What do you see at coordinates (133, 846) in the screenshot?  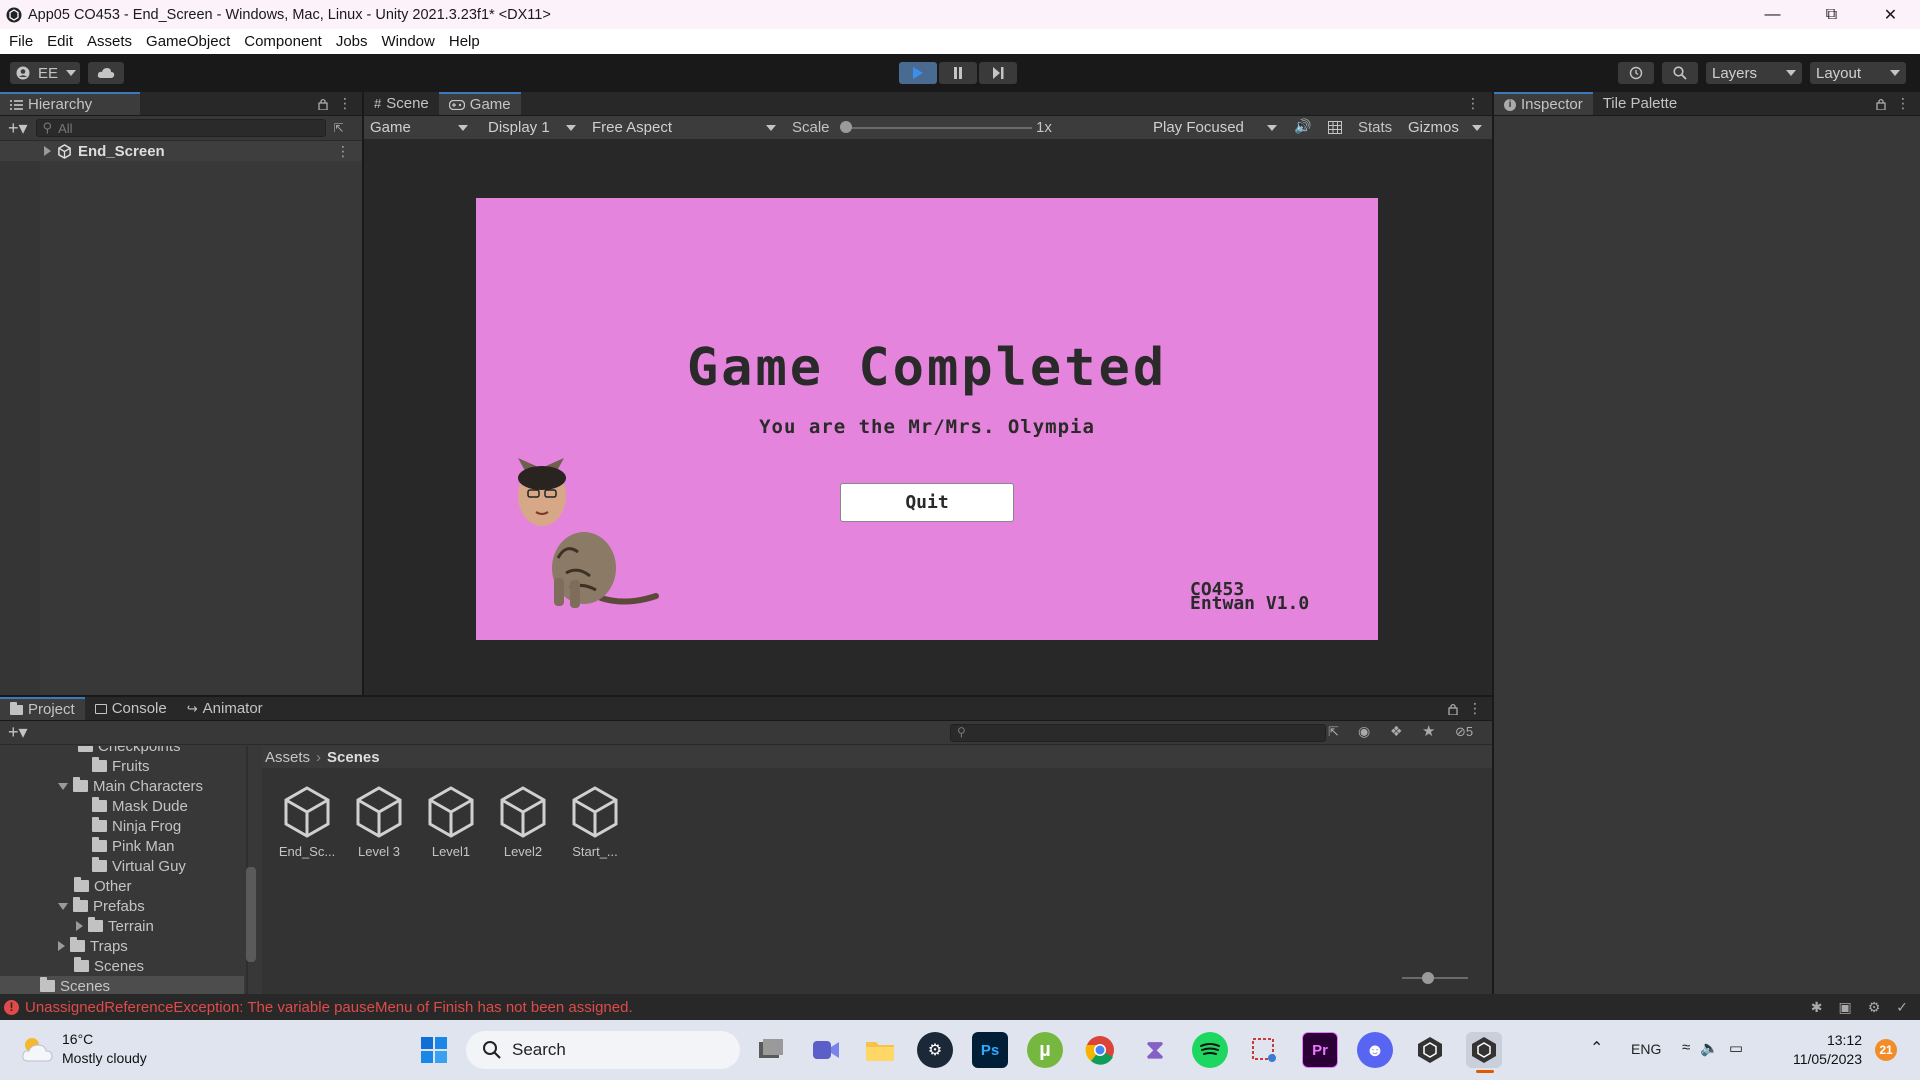 I see `tree-item: Pink Man` at bounding box center [133, 846].